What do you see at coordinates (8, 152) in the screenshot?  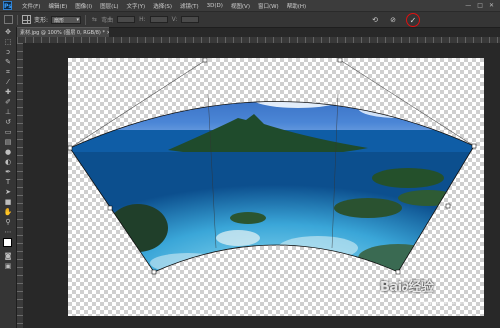 I see `blur-tool-icon: ●` at bounding box center [8, 152].